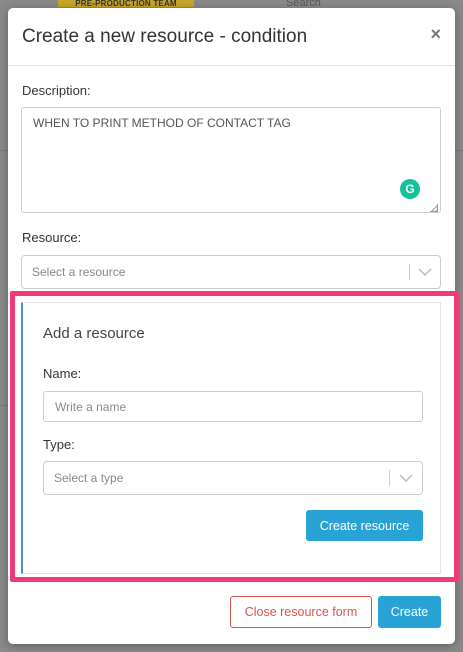  I want to click on resource-select-placeholder: Select a resource, so click(79, 272).